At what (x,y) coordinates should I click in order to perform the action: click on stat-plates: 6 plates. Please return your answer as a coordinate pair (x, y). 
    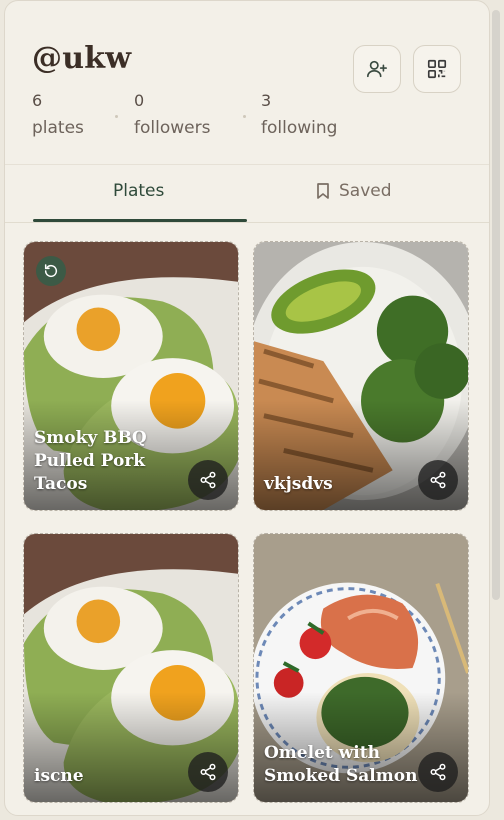
    Looking at the image, I should click on (58, 114).